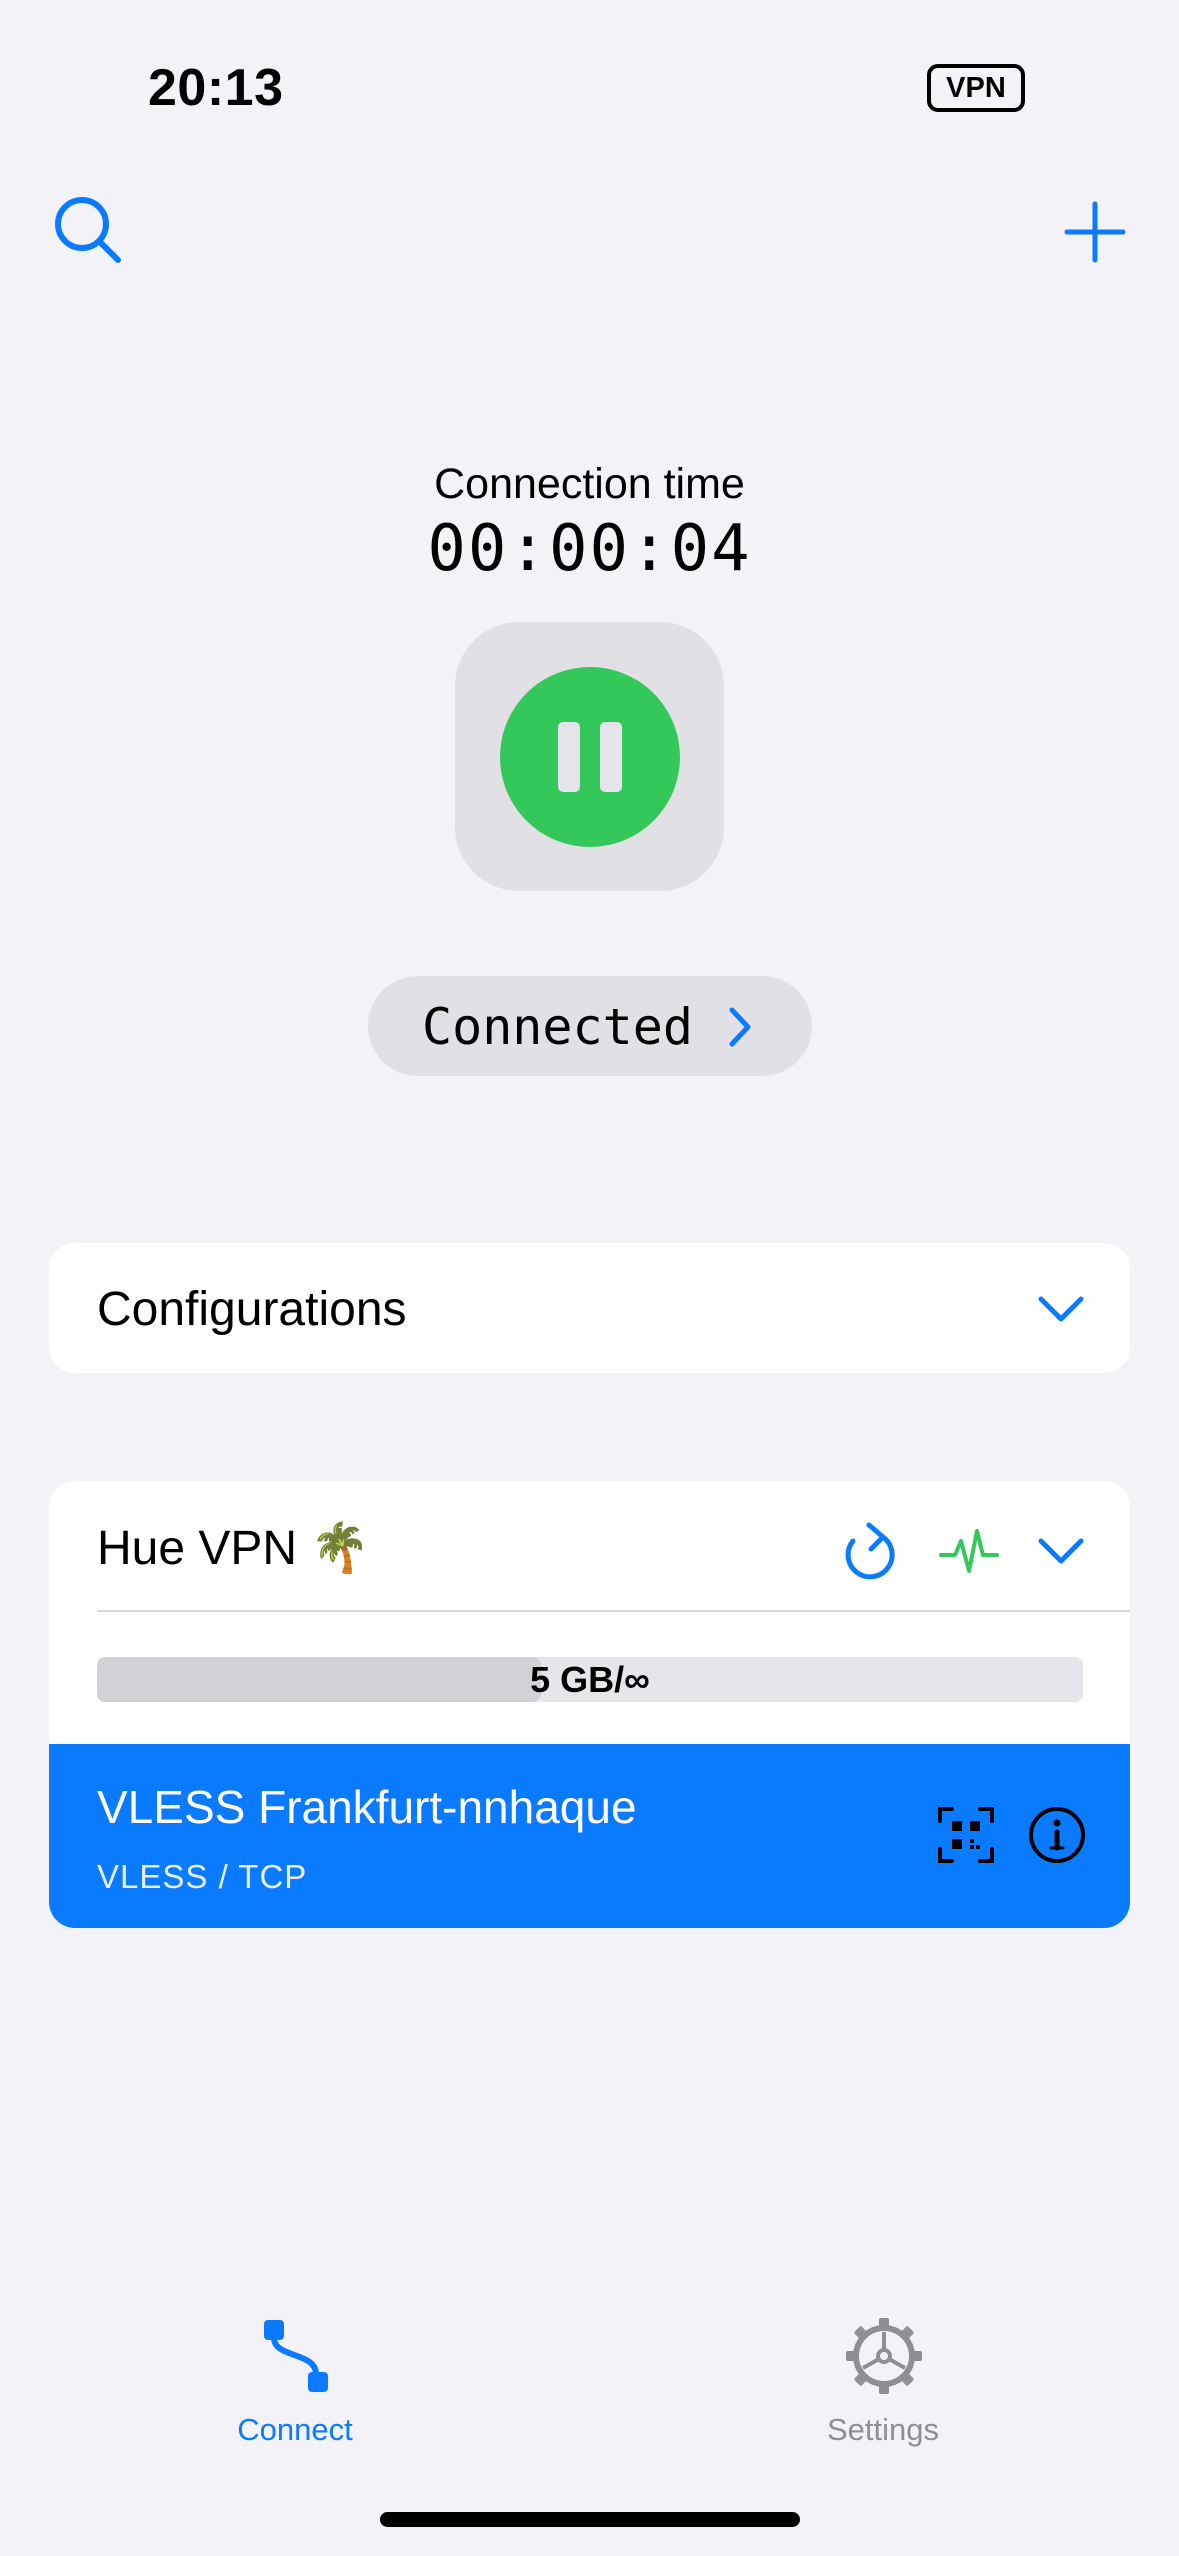 The height and width of the screenshot is (2556, 1179). Describe the element at coordinates (295, 2429) in the screenshot. I see `tab-connect-label: Connect` at that location.